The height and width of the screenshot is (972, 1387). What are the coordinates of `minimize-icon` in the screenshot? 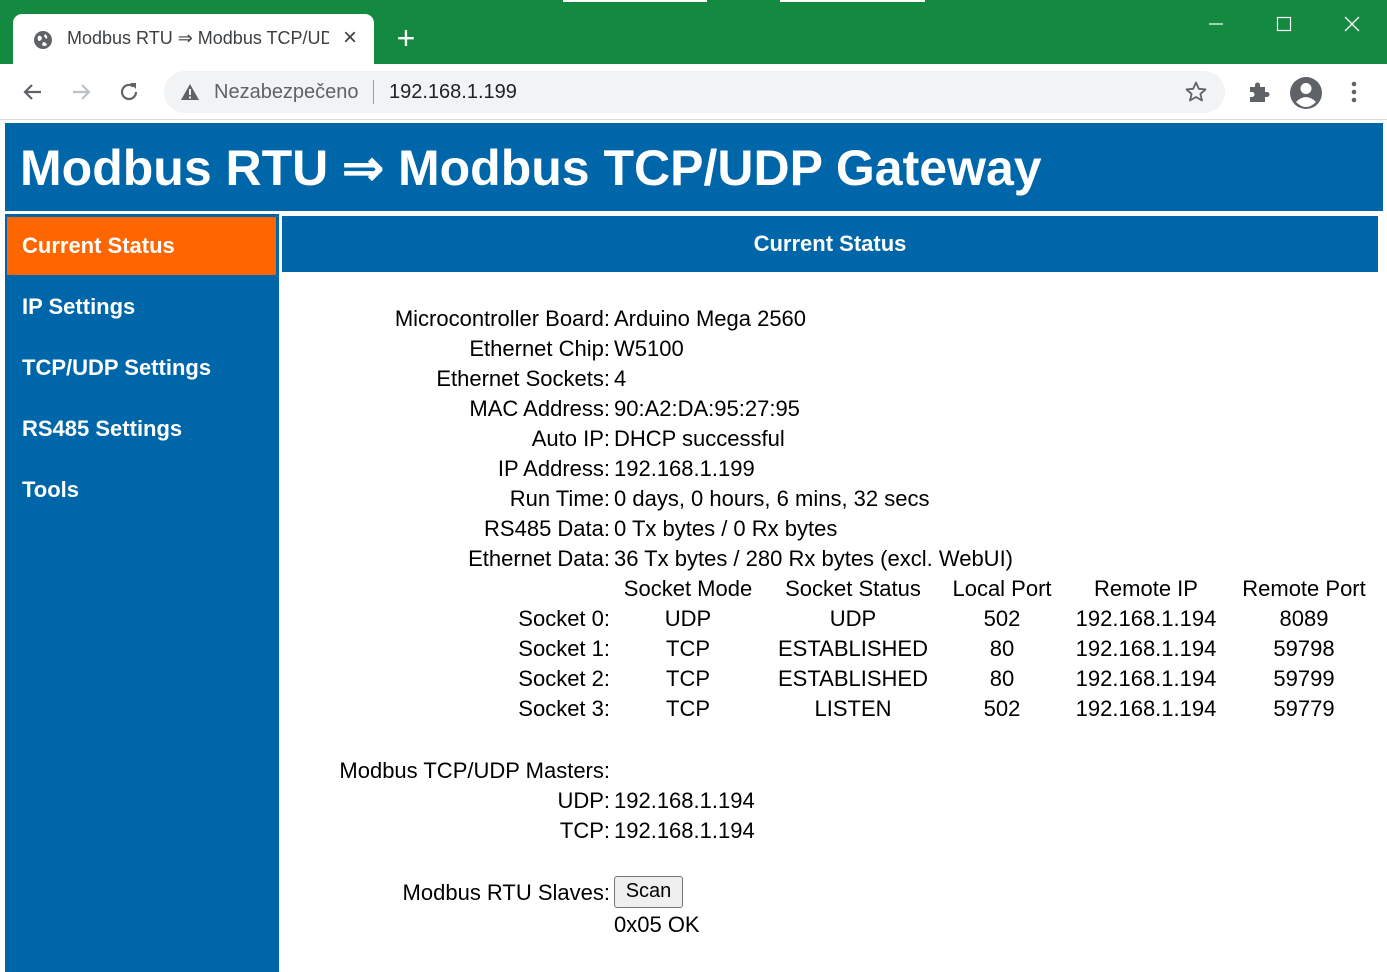 It's located at (1216, 24).